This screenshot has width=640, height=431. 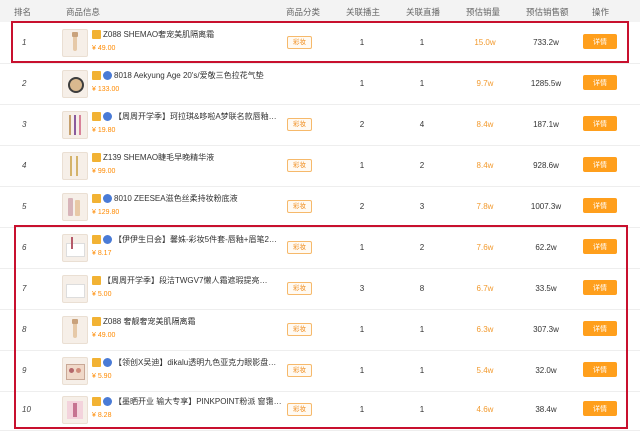 I want to click on product-price: ¥ 133.00, so click(x=106, y=89).